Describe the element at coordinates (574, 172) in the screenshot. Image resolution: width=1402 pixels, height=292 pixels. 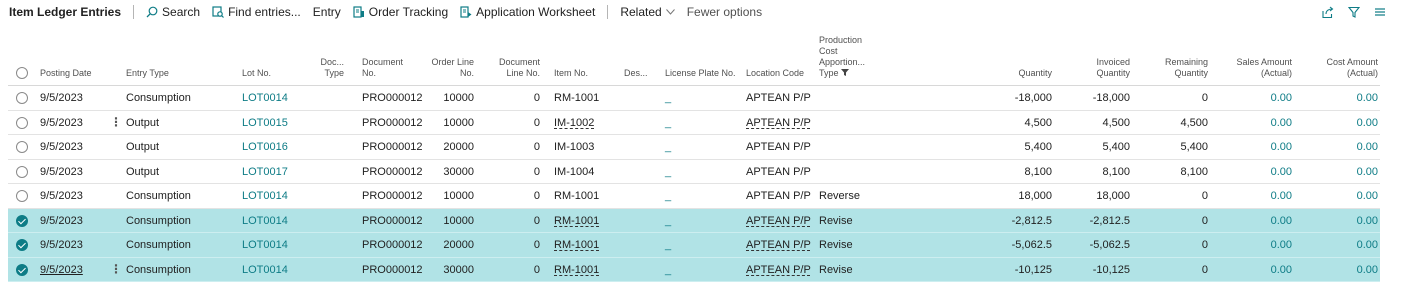
I see `item-no-cell: IM-1004` at that location.